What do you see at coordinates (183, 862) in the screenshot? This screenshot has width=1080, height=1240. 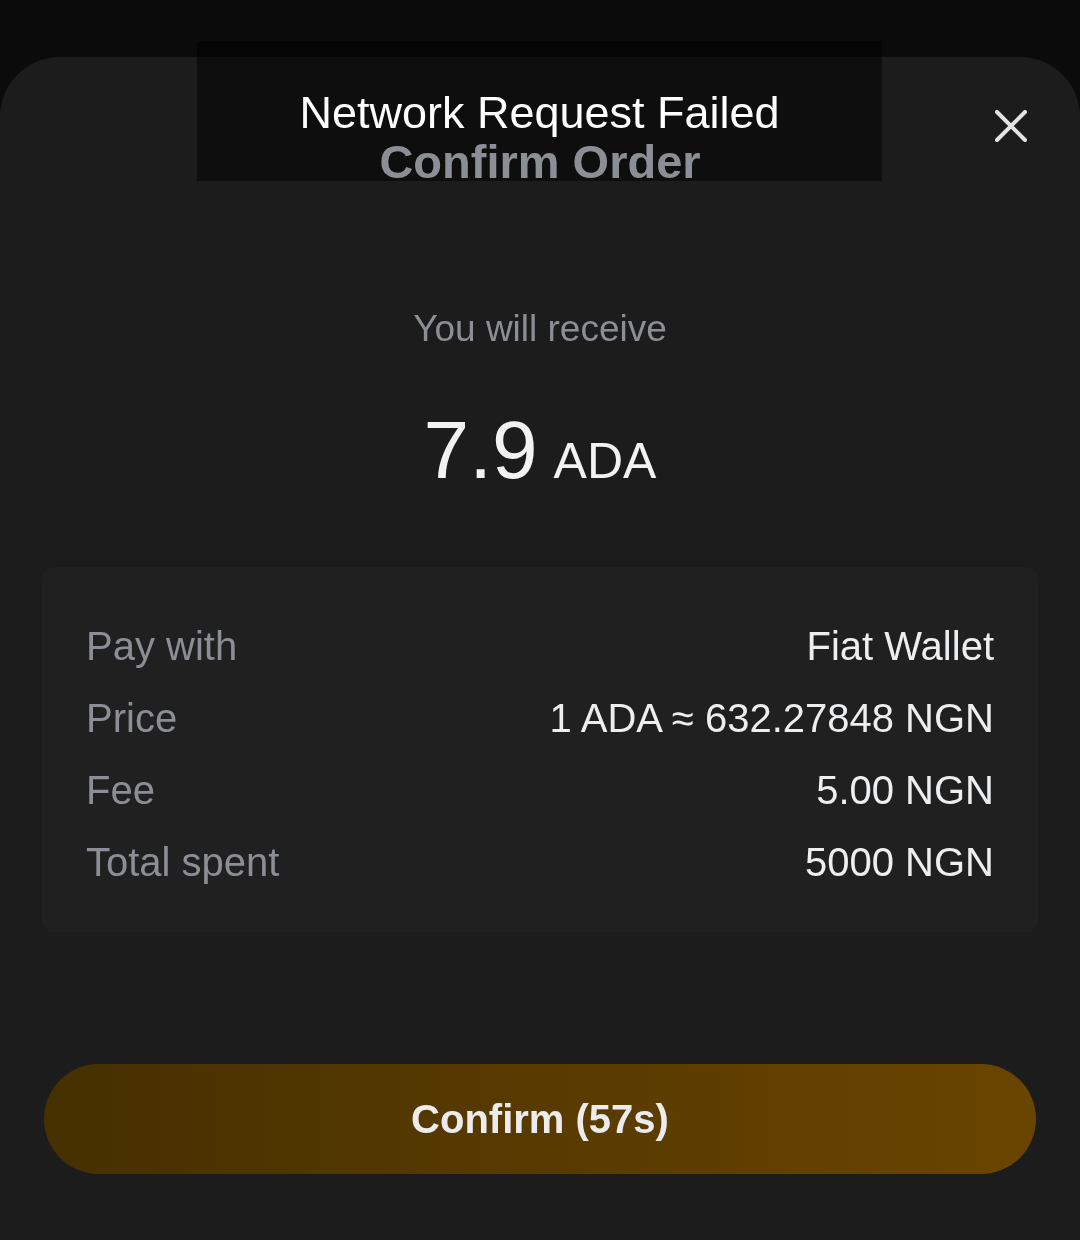 I see `detail-label: Total spent` at bounding box center [183, 862].